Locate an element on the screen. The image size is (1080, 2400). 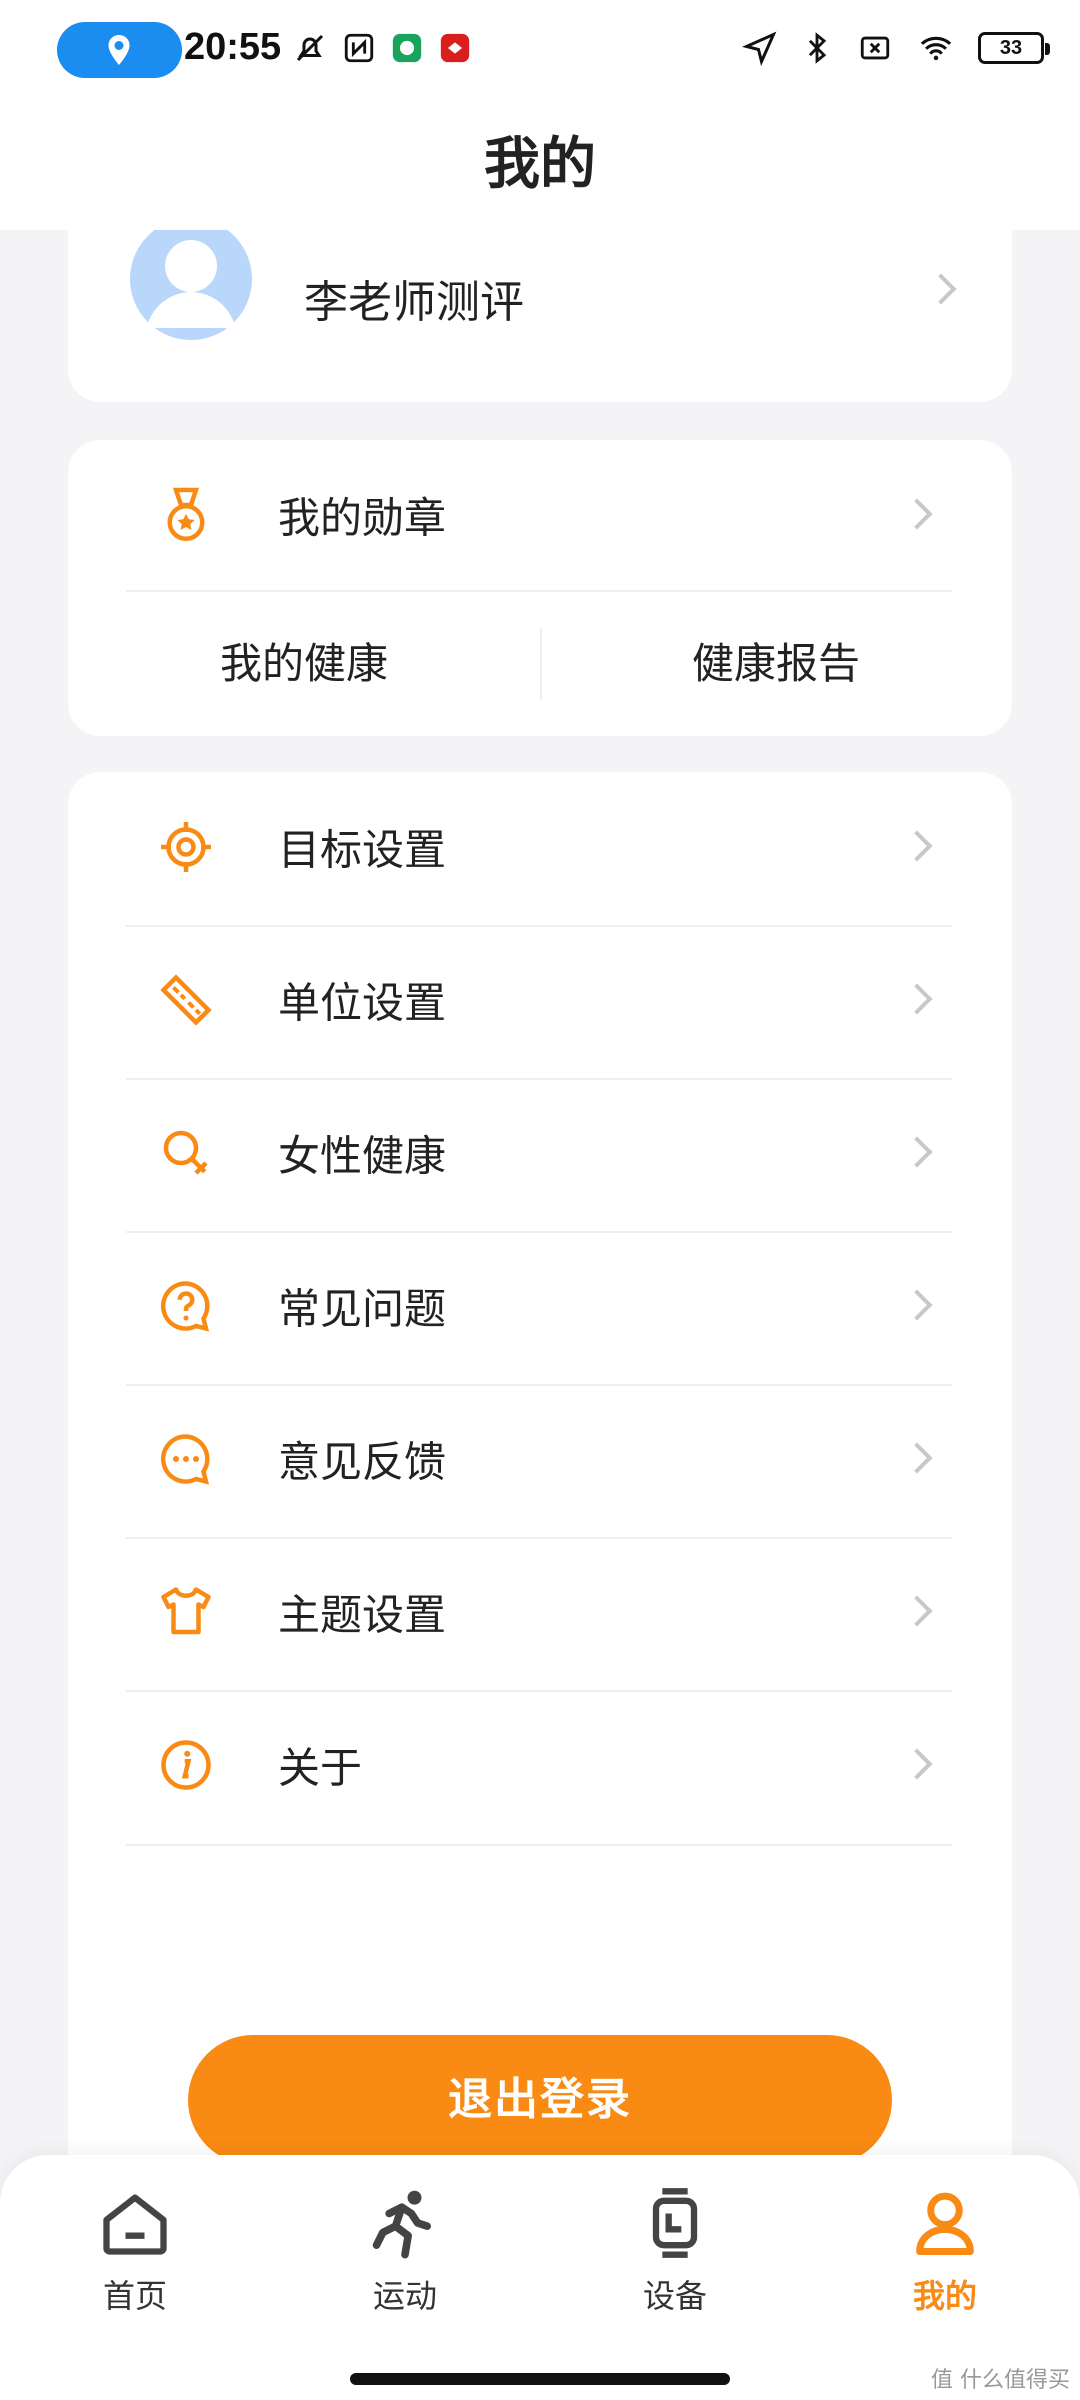
menu-item-female-health: 女性健康 is located at coordinates (539, 1153).